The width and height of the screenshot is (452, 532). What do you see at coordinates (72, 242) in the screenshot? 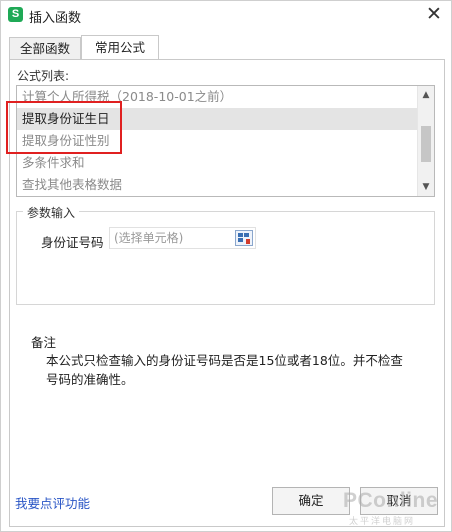
I see `id-number-label: 身份证号码` at bounding box center [72, 242].